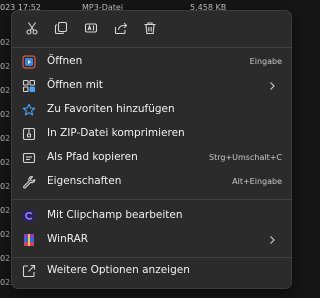 Image resolution: width=320 pixels, height=298 pixels. I want to click on menu-item-label: Mit Clipchamp bearbeiten, so click(115, 215).